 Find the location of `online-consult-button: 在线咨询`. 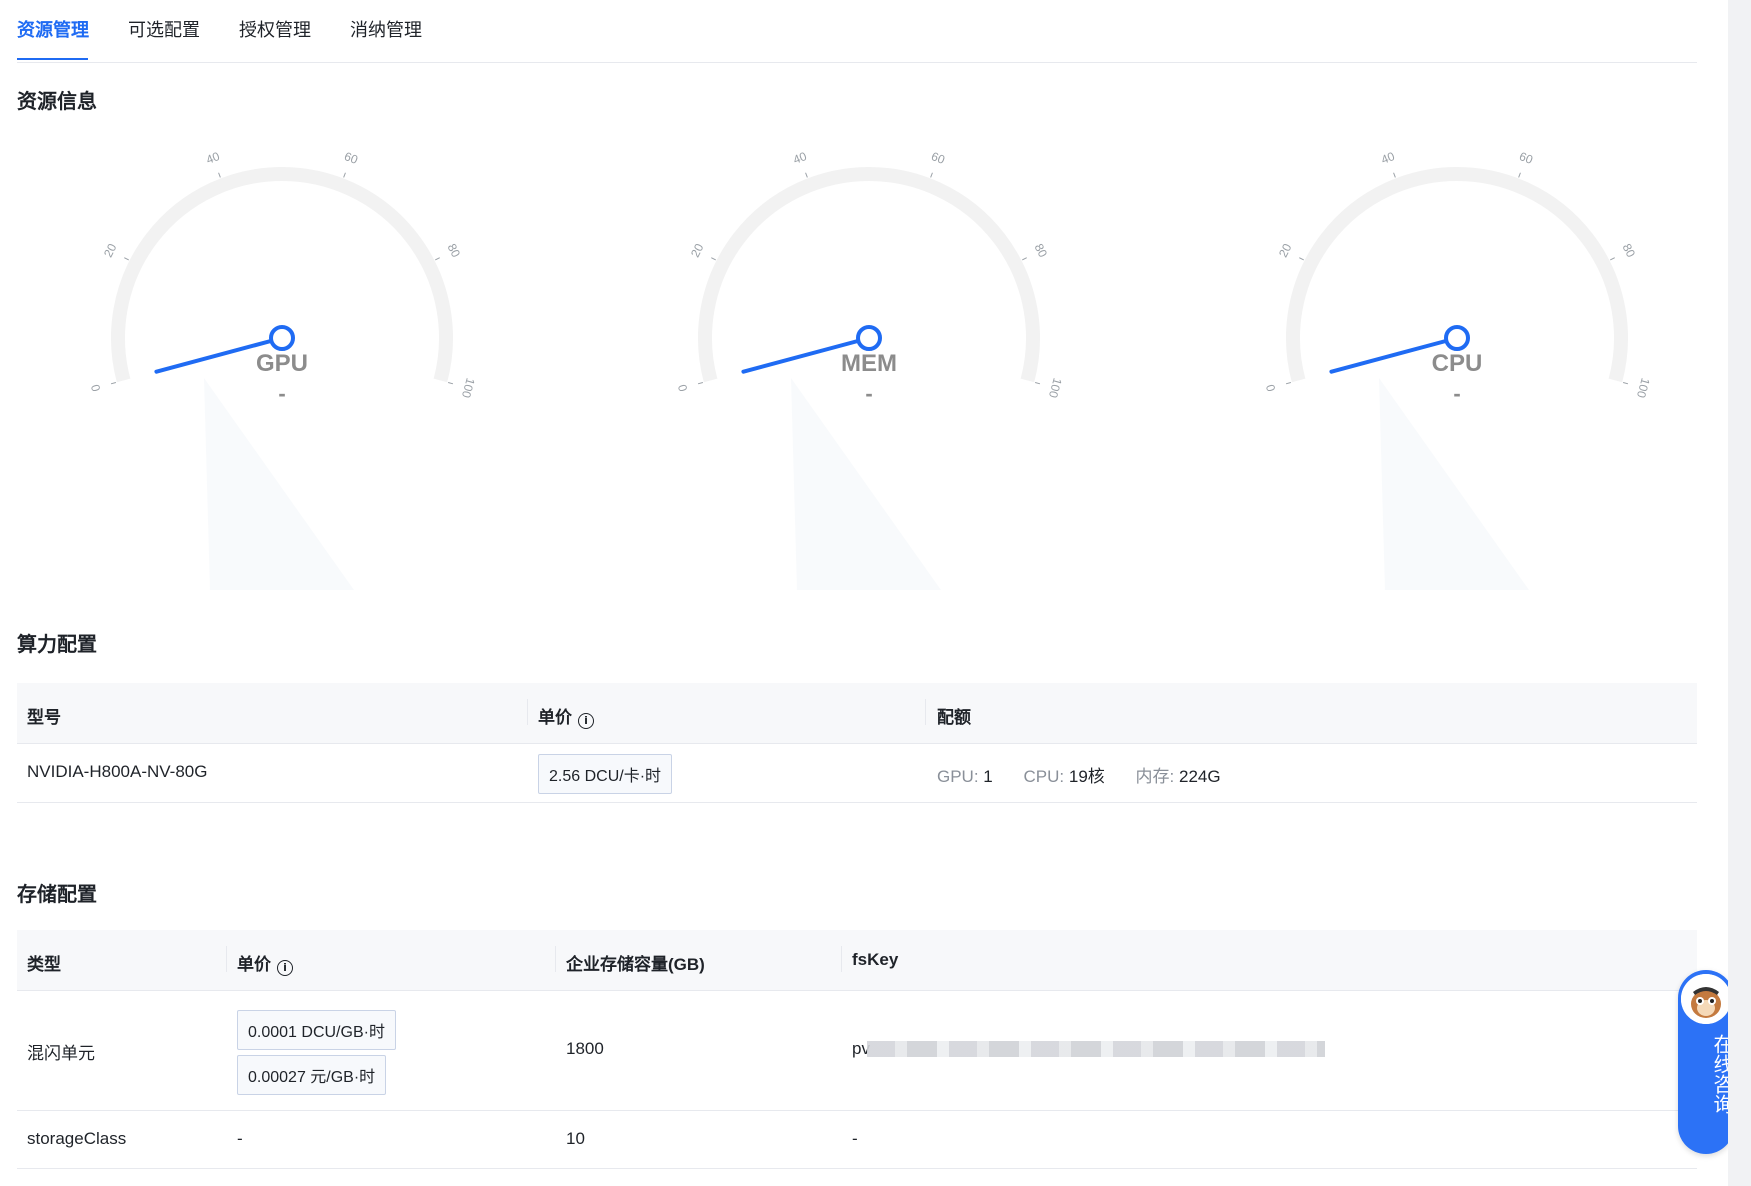

online-consult-button: 在线咨询 is located at coordinates (1706, 1062).